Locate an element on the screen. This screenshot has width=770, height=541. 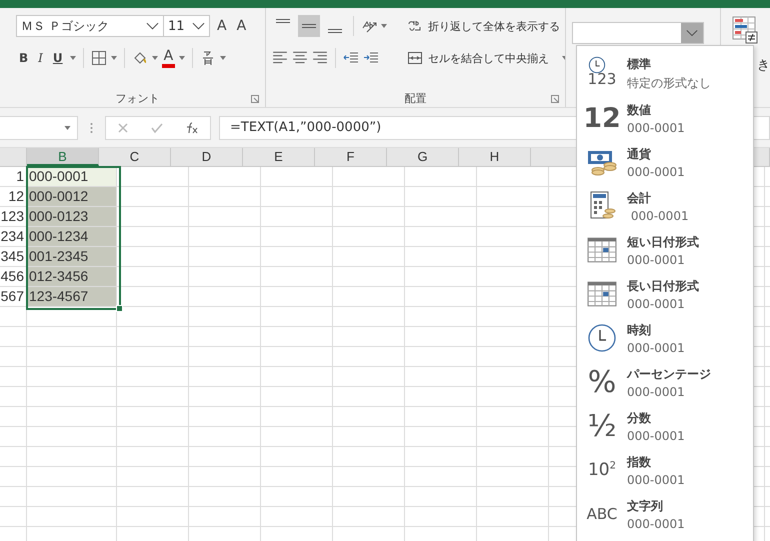
table-cell: 456 is located at coordinates (13, 277).